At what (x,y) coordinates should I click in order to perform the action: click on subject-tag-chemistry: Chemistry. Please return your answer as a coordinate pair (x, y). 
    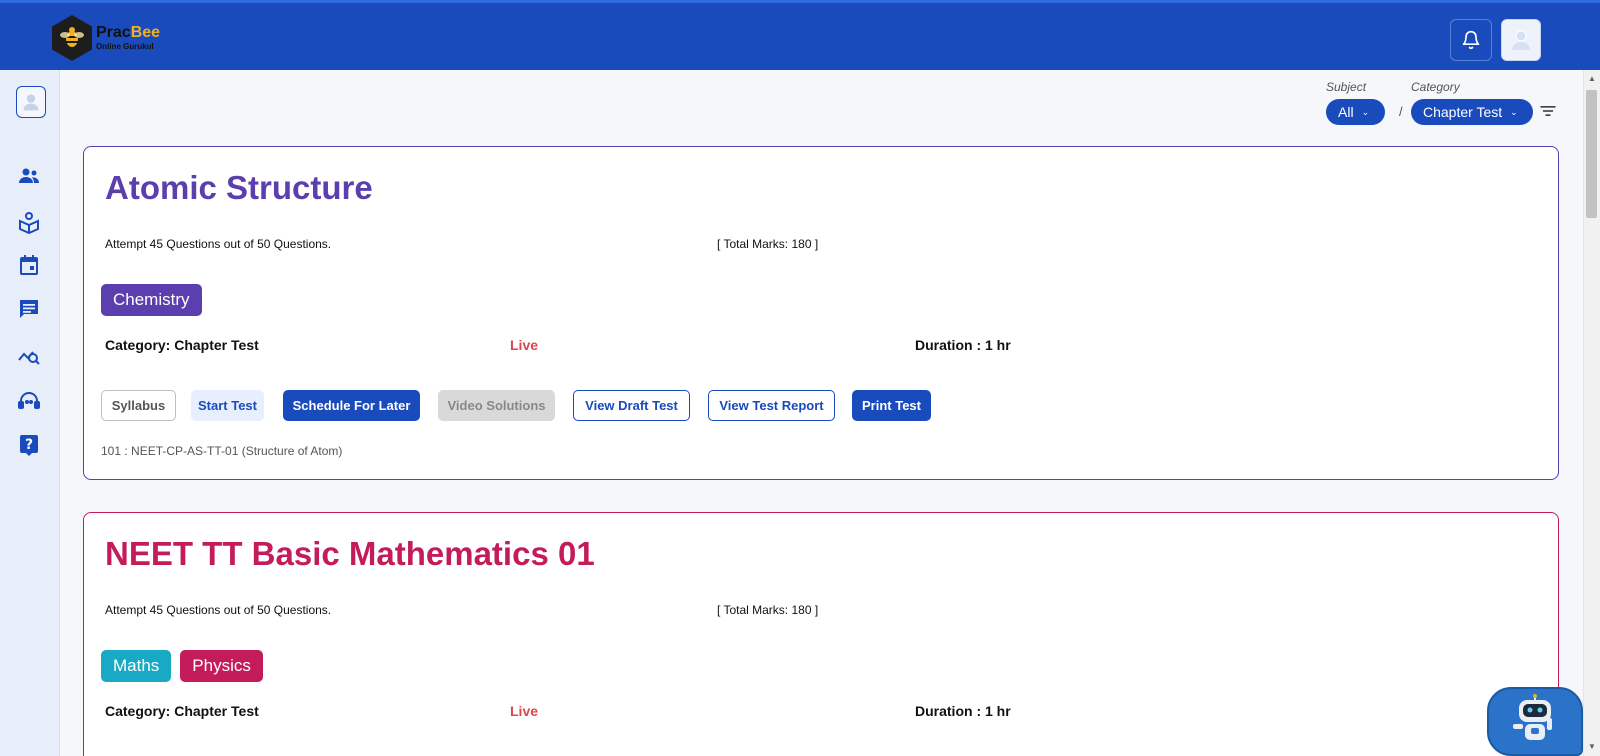
    Looking at the image, I should click on (151, 300).